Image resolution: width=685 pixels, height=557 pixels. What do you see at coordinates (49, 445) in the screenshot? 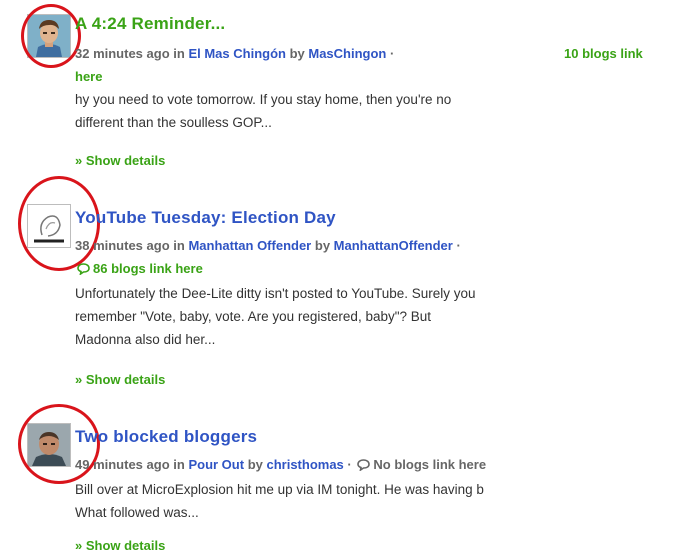
I see `photo-avatar-icon` at bounding box center [49, 445].